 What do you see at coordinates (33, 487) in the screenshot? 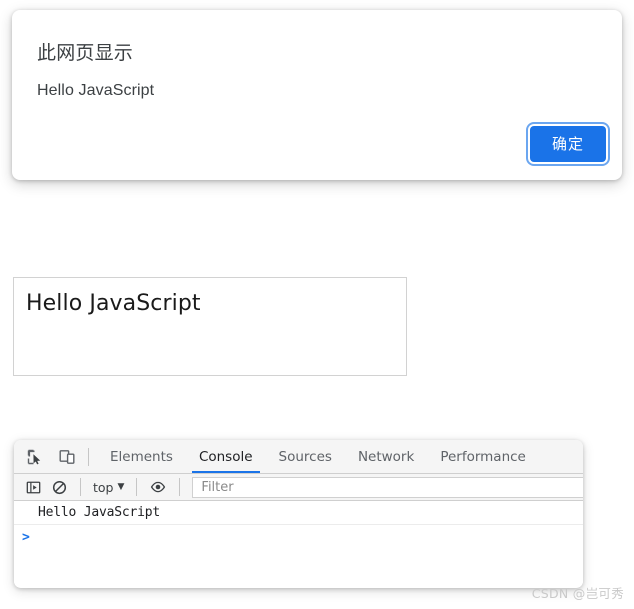
I see `console-sidebar-icon` at bounding box center [33, 487].